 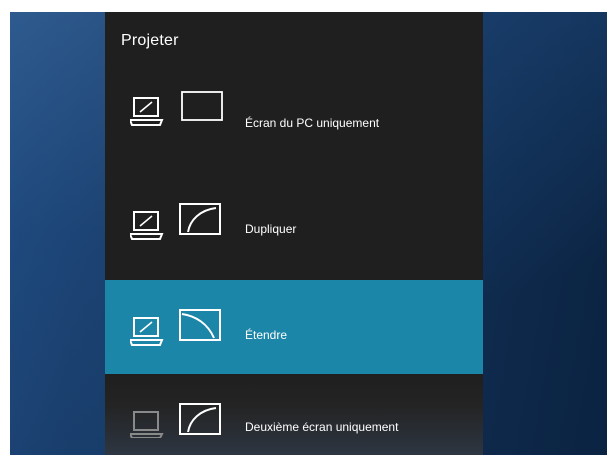 I want to click on pc-screen-only-icon, so click(x=184, y=110).